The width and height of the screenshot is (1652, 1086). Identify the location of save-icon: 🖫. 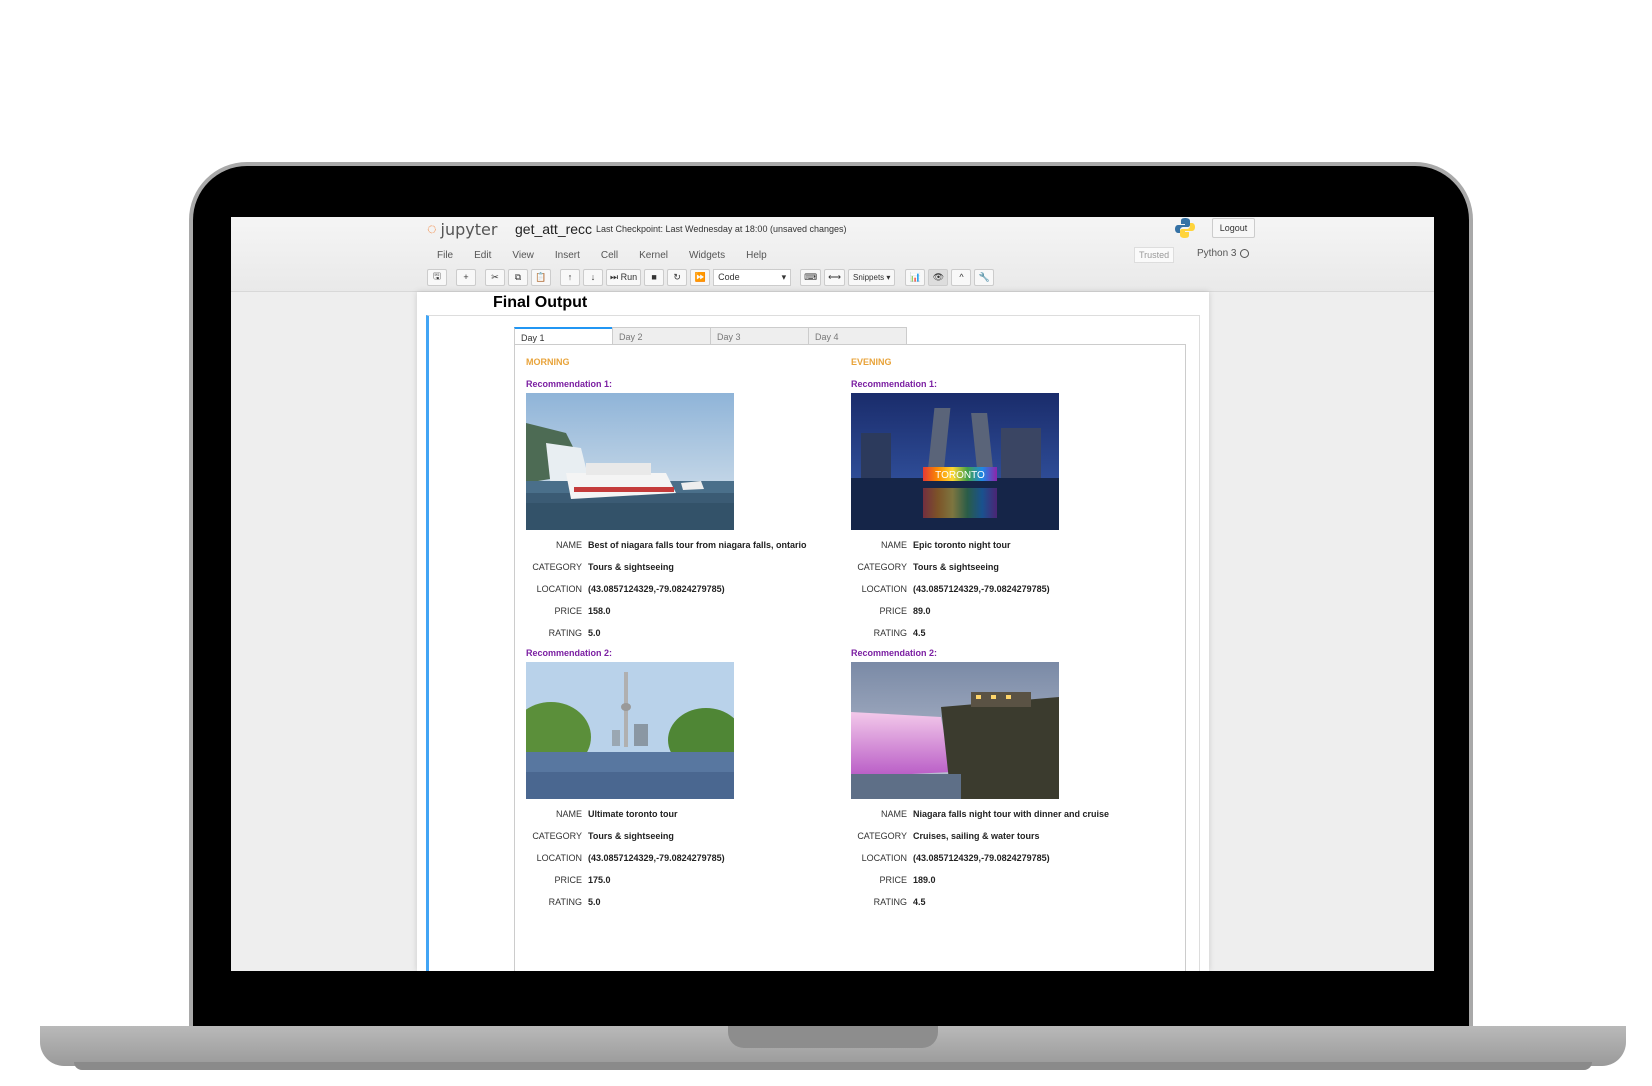
(437, 277).